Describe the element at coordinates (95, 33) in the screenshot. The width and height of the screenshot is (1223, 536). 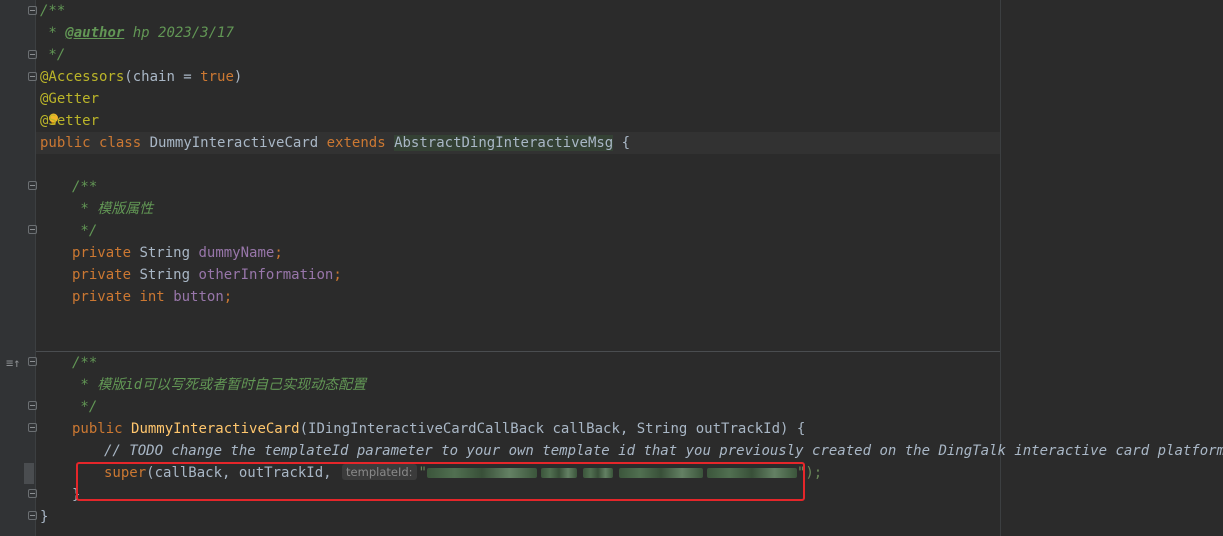
I see `javadoc-tag: @author` at that location.